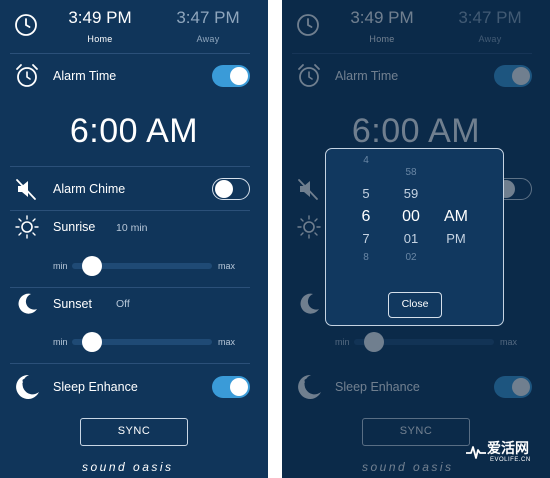  What do you see at coordinates (60, 342) in the screenshot?
I see `sunset-min-label: min` at bounding box center [60, 342].